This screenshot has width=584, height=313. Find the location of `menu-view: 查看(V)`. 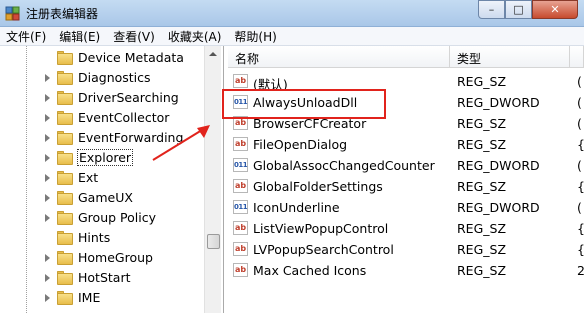

menu-view: 查看(V) is located at coordinates (134, 36).